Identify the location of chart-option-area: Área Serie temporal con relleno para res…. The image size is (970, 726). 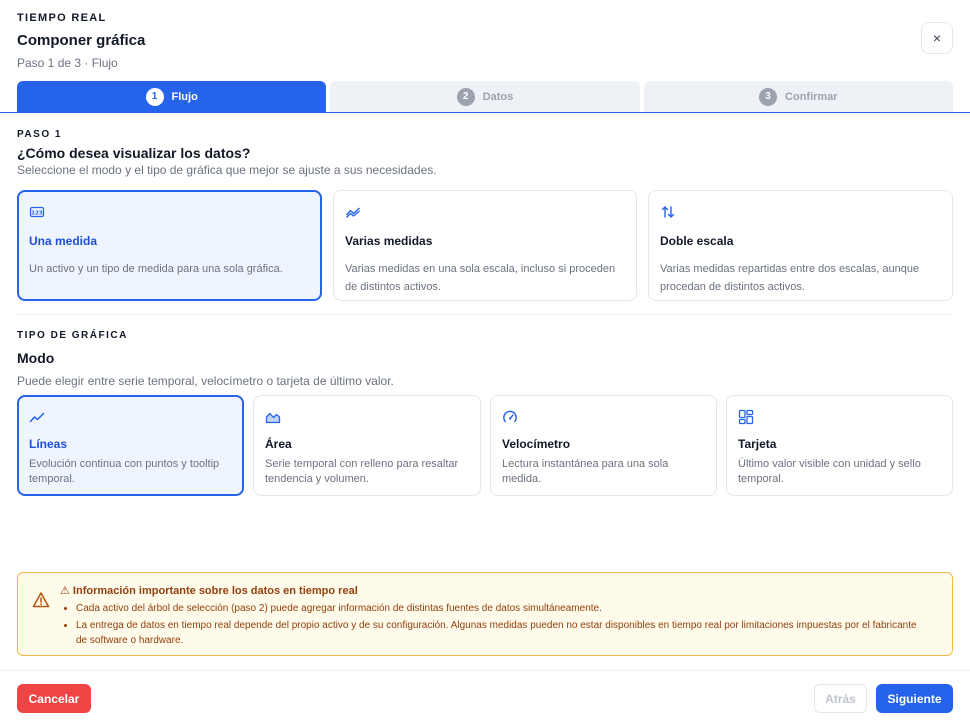
(367, 445).